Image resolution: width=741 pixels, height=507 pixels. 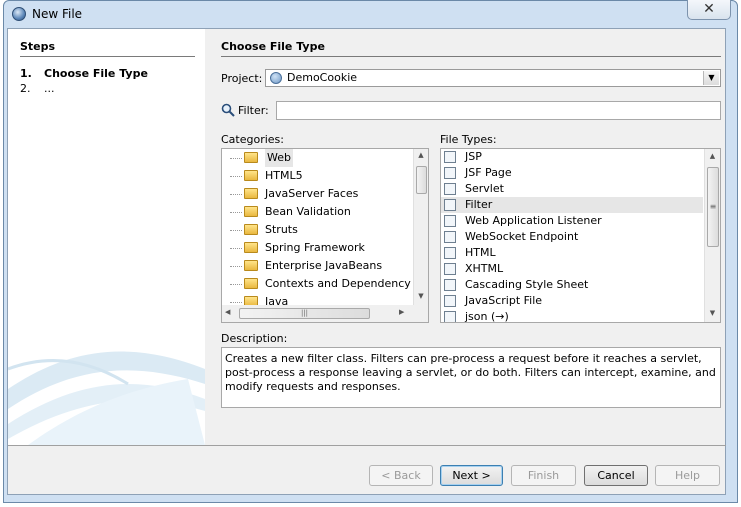 What do you see at coordinates (480, 252) in the screenshot?
I see `file-type-label: HTML` at bounding box center [480, 252].